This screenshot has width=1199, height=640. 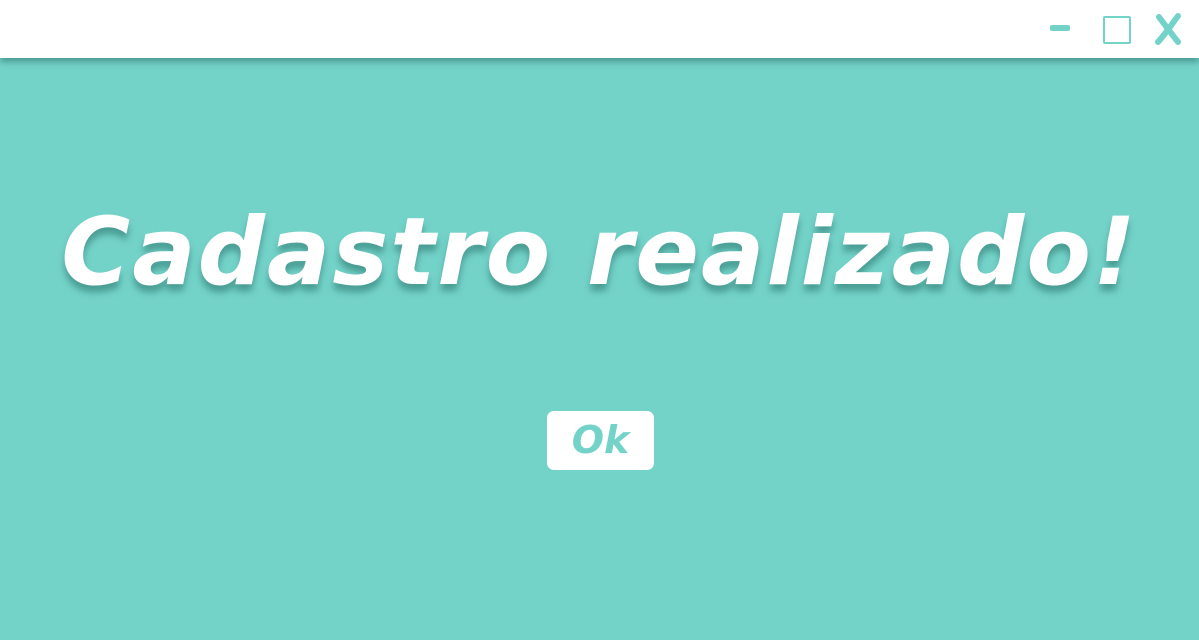 I want to click on minimize-button, so click(x=1060, y=29).